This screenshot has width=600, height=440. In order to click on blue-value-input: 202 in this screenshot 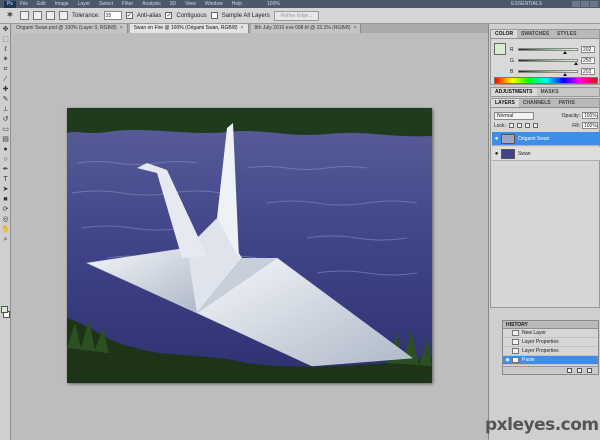, I will do `click(588, 71)`.